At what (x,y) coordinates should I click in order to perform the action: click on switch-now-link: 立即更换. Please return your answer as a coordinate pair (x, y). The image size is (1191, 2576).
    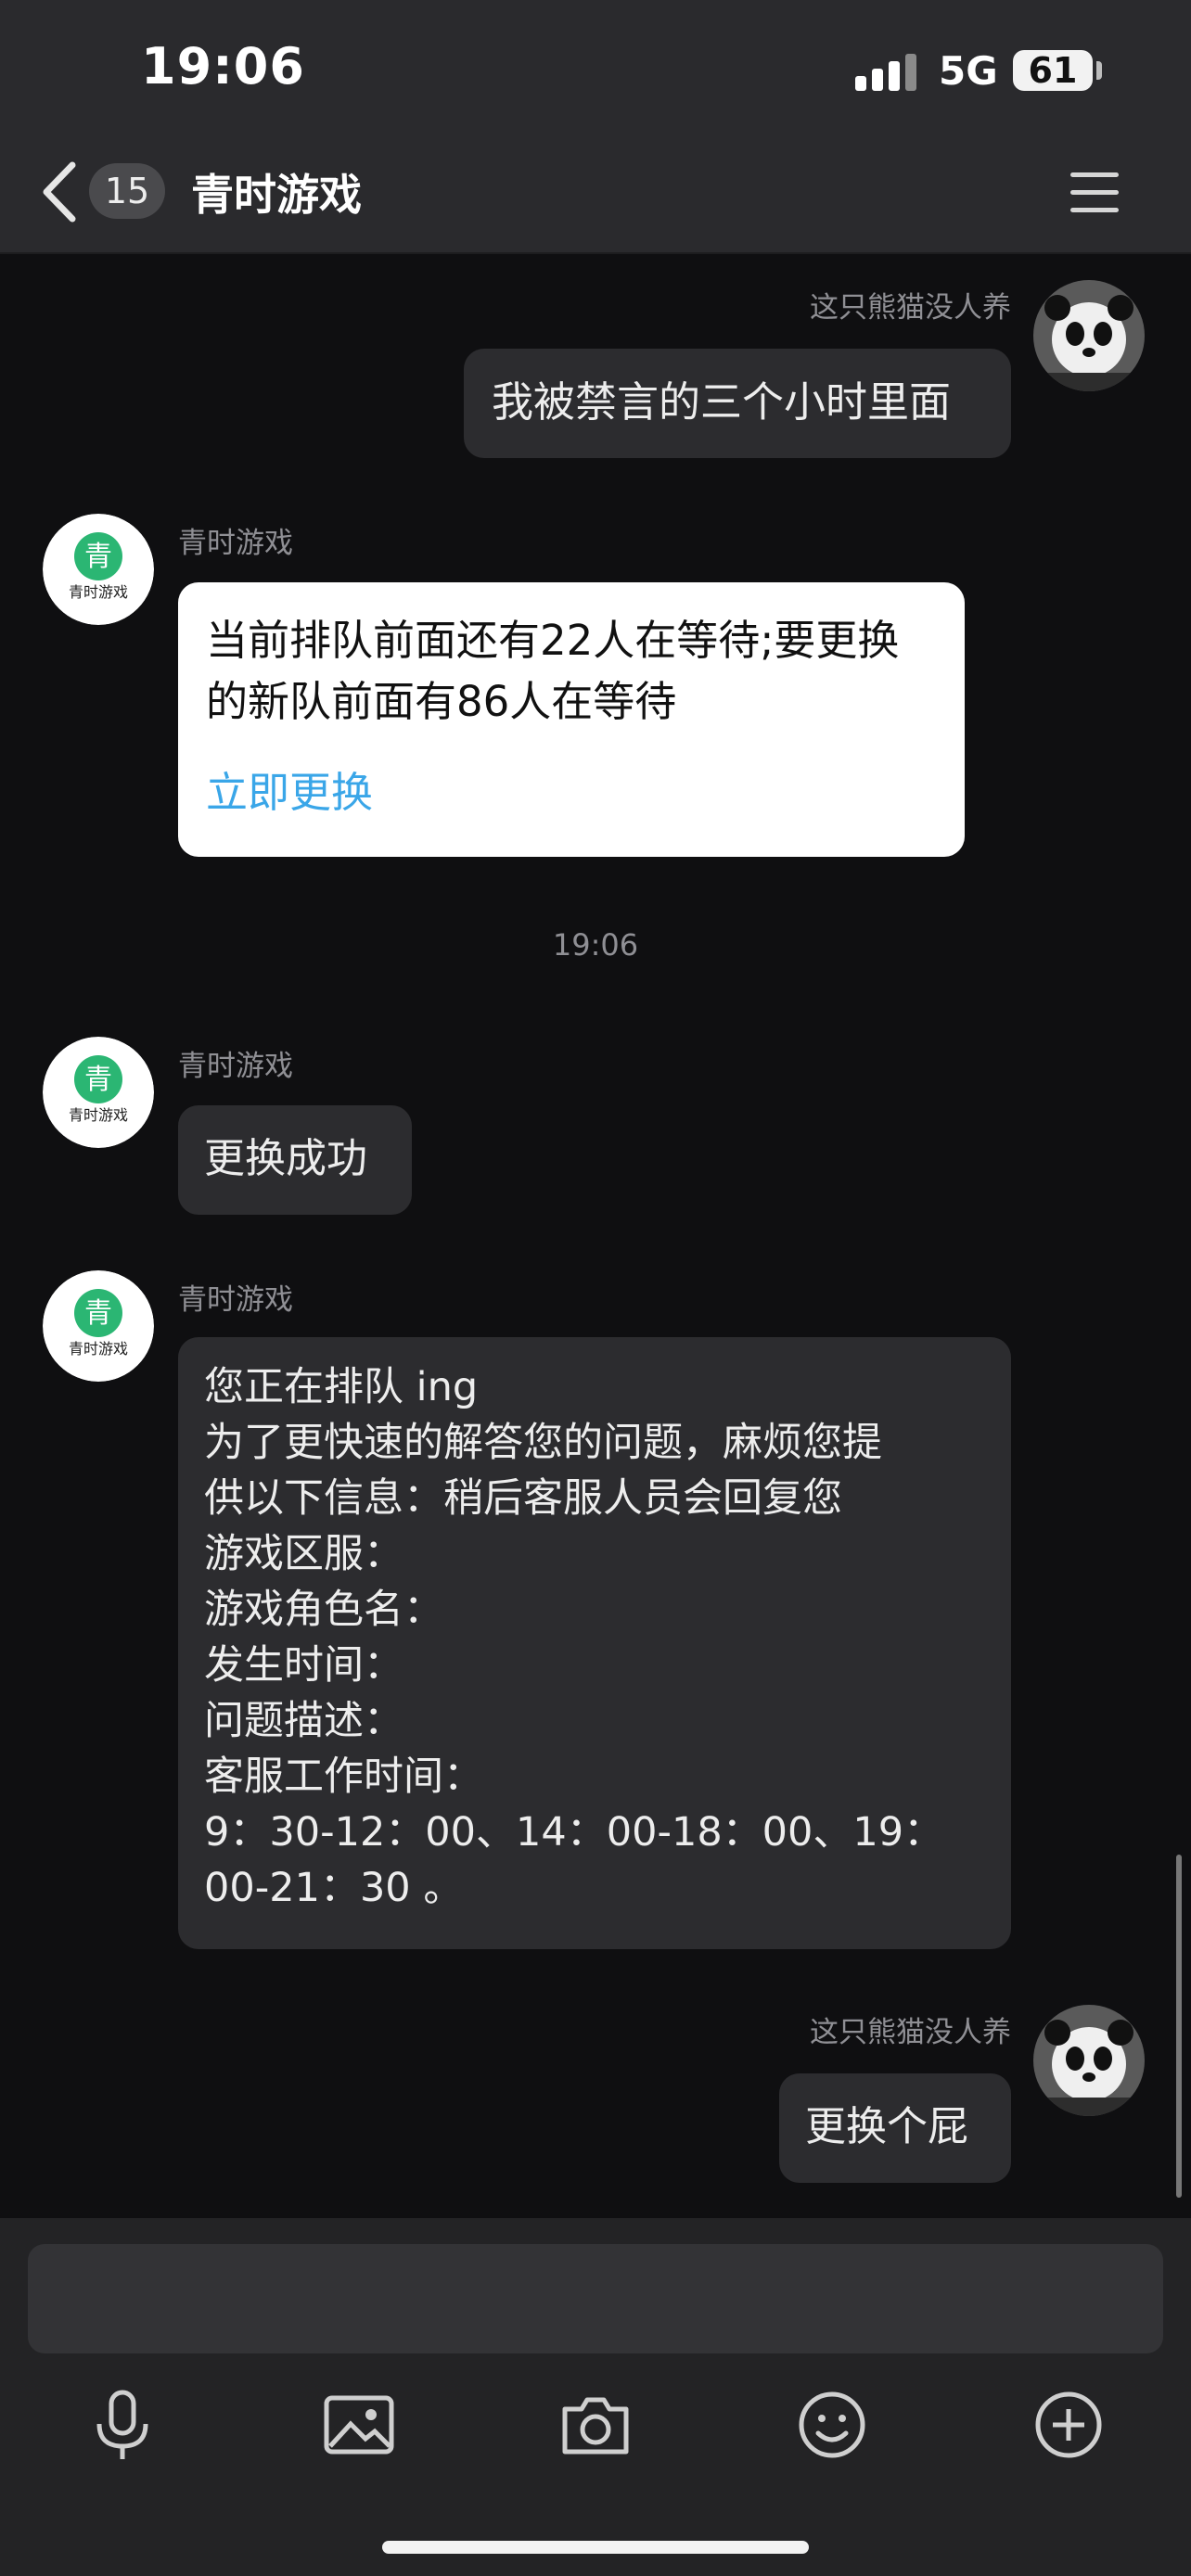
    Looking at the image, I should click on (571, 793).